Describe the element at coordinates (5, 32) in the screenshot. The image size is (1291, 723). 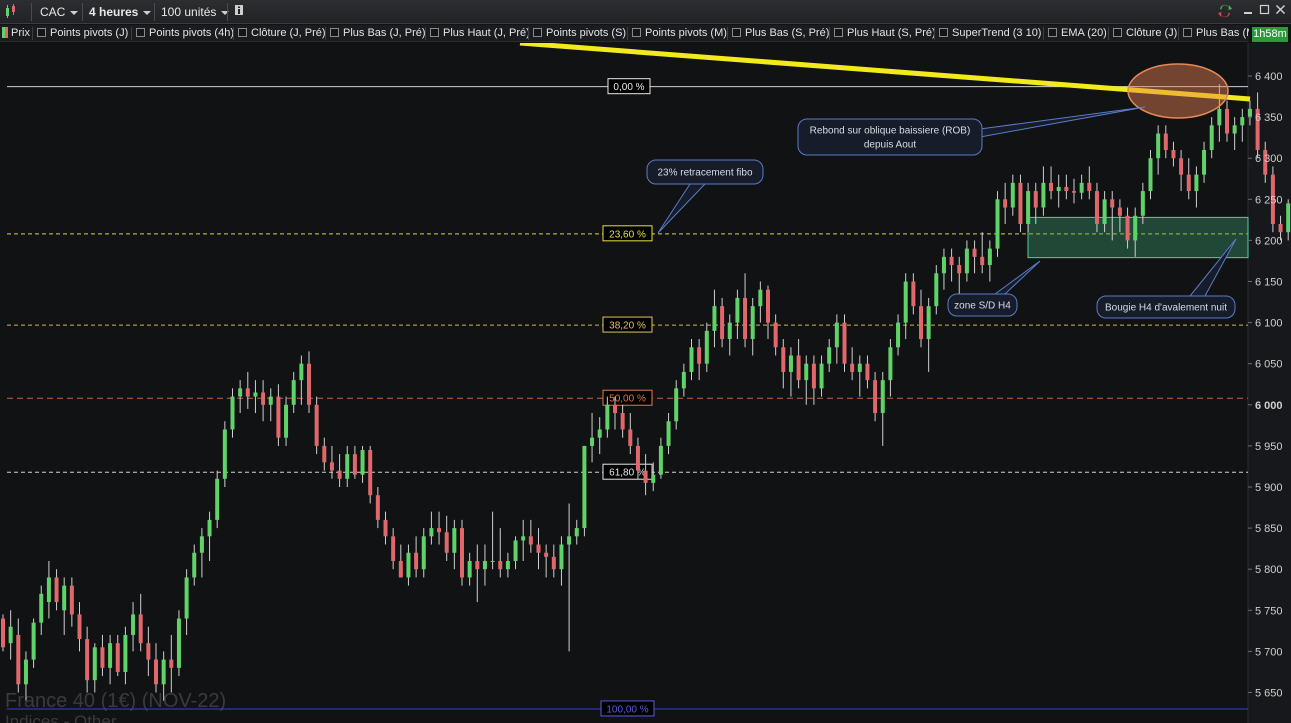
I see `price-swatch-icon` at that location.